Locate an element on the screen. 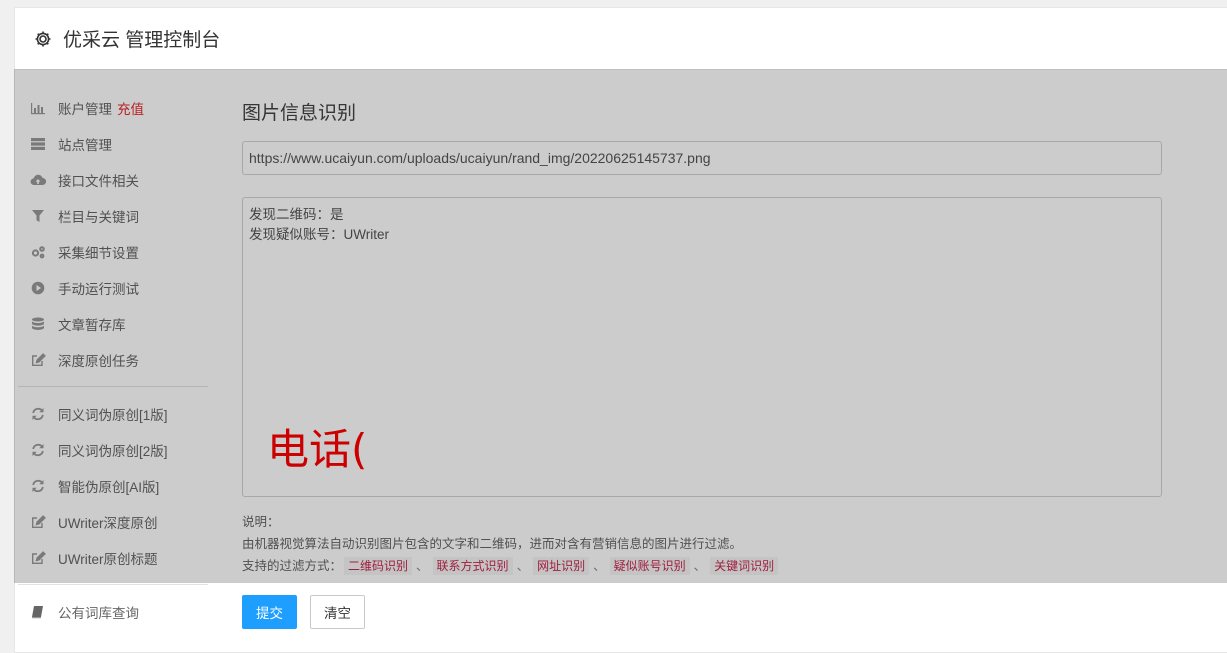 The width and height of the screenshot is (1227, 653). recharge-link: 充值 is located at coordinates (130, 108).